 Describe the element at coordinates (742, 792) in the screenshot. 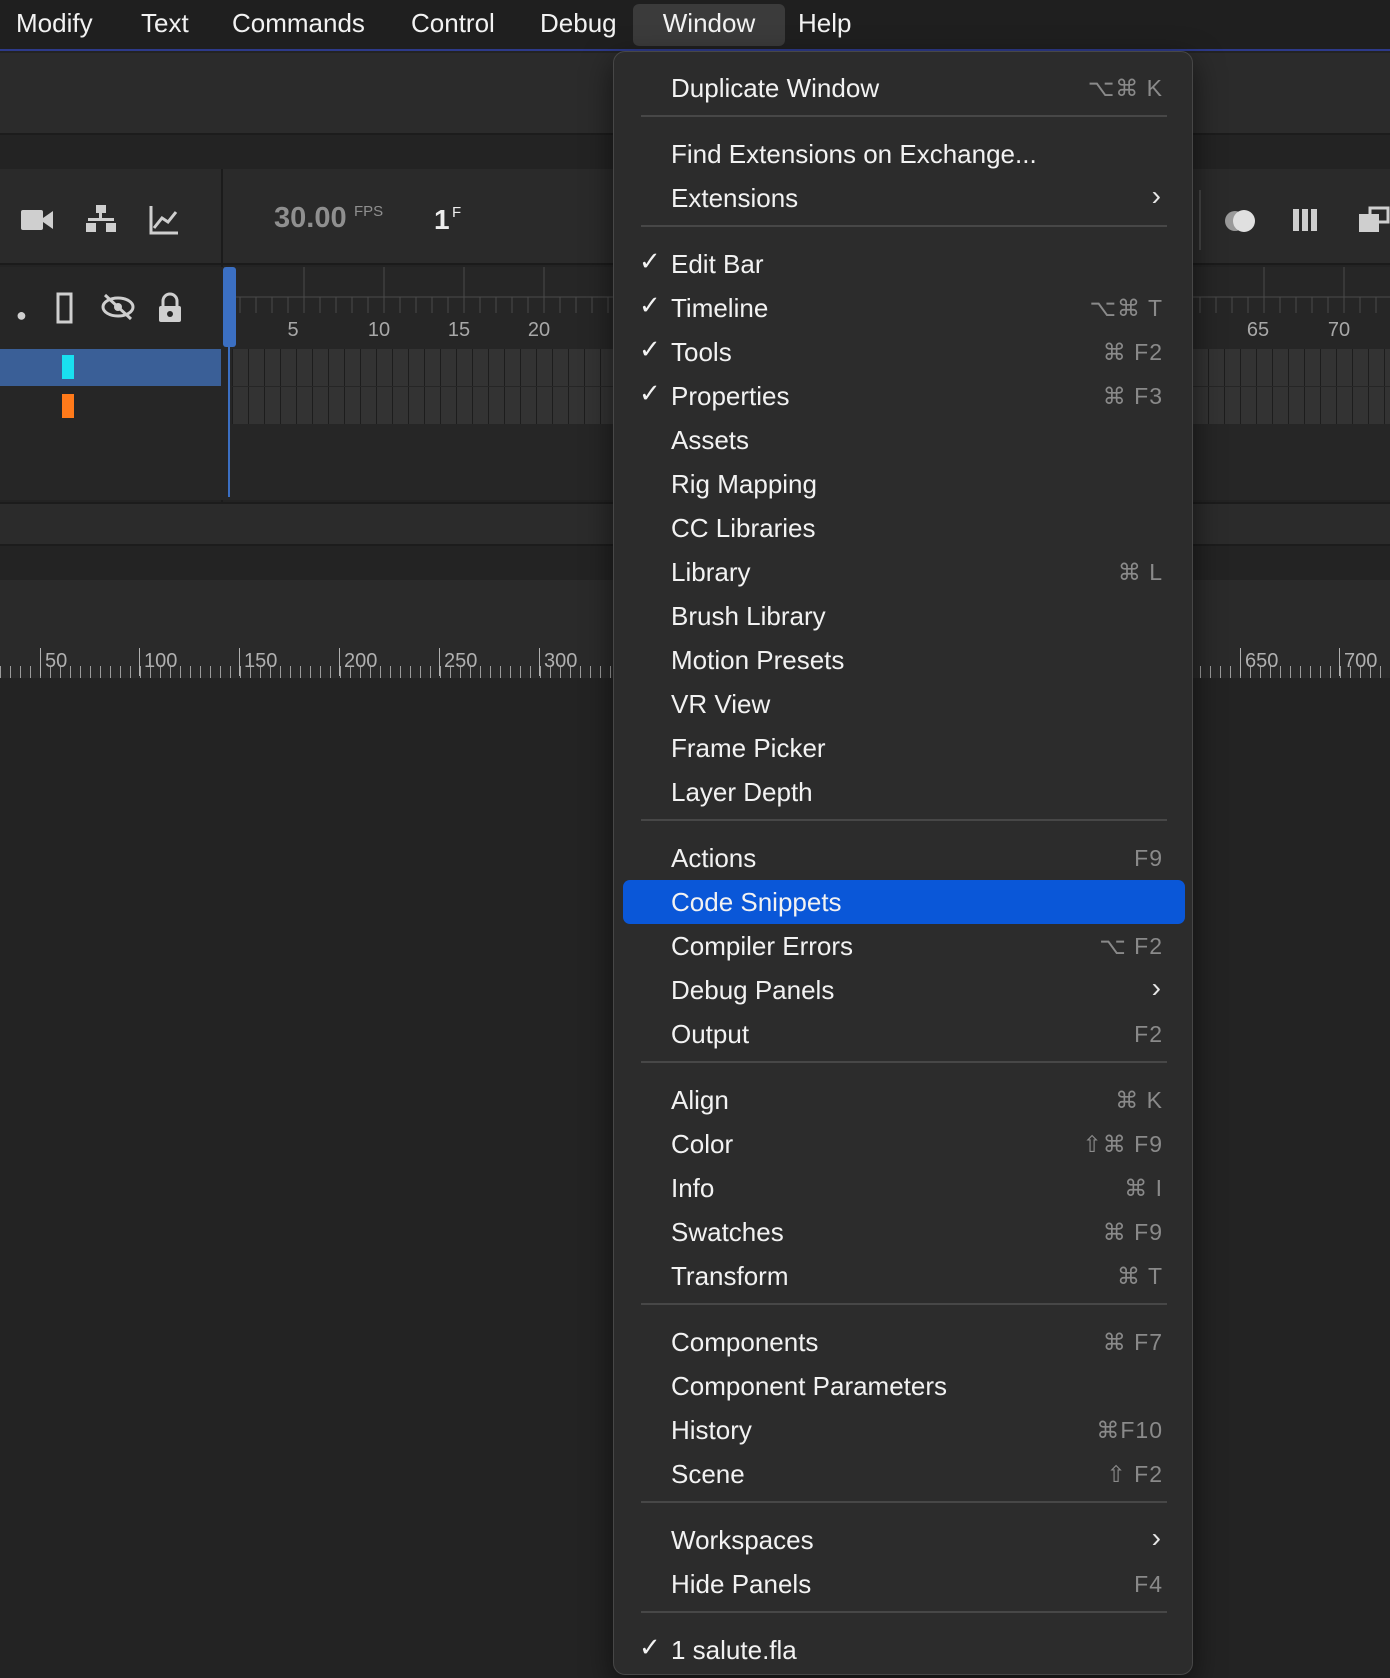

I see `menu-item-label: Layer Depth` at that location.